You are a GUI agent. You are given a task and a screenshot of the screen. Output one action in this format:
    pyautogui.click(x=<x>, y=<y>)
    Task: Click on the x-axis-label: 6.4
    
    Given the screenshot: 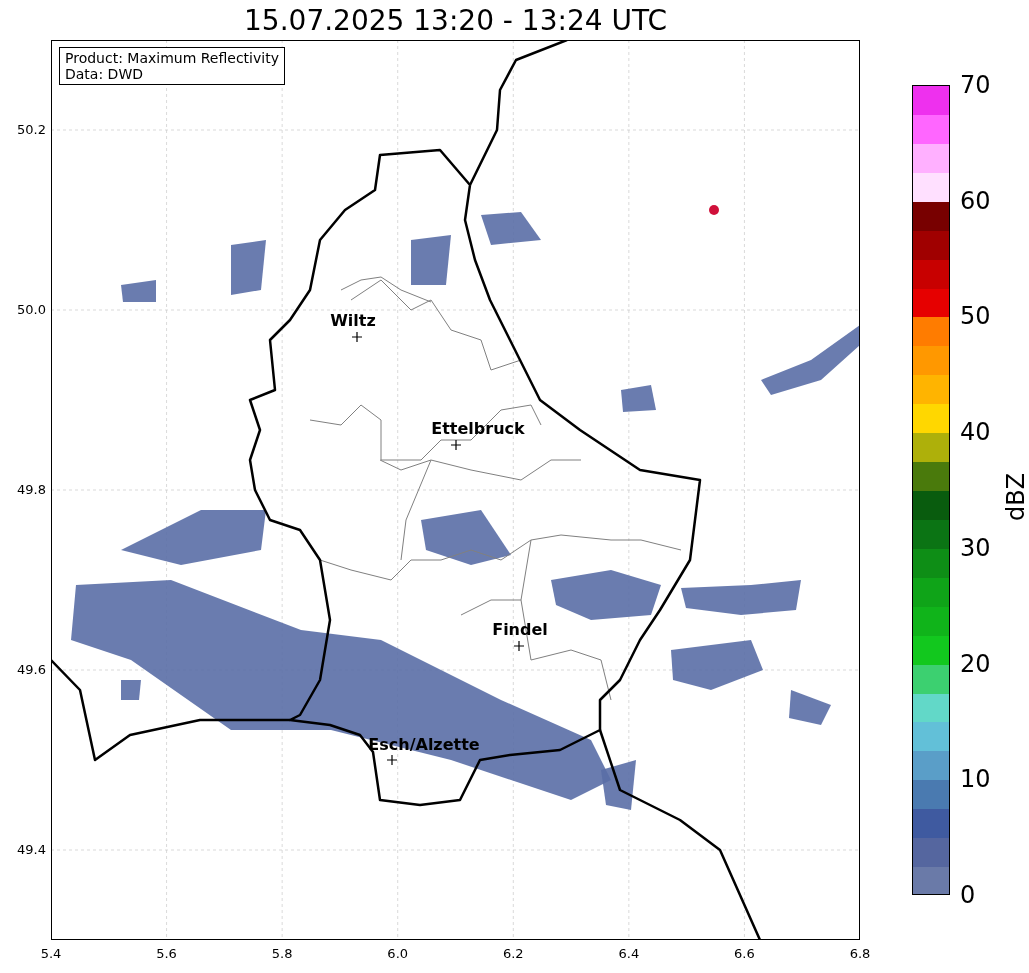 What is the action you would take?
    pyautogui.click(x=629, y=953)
    